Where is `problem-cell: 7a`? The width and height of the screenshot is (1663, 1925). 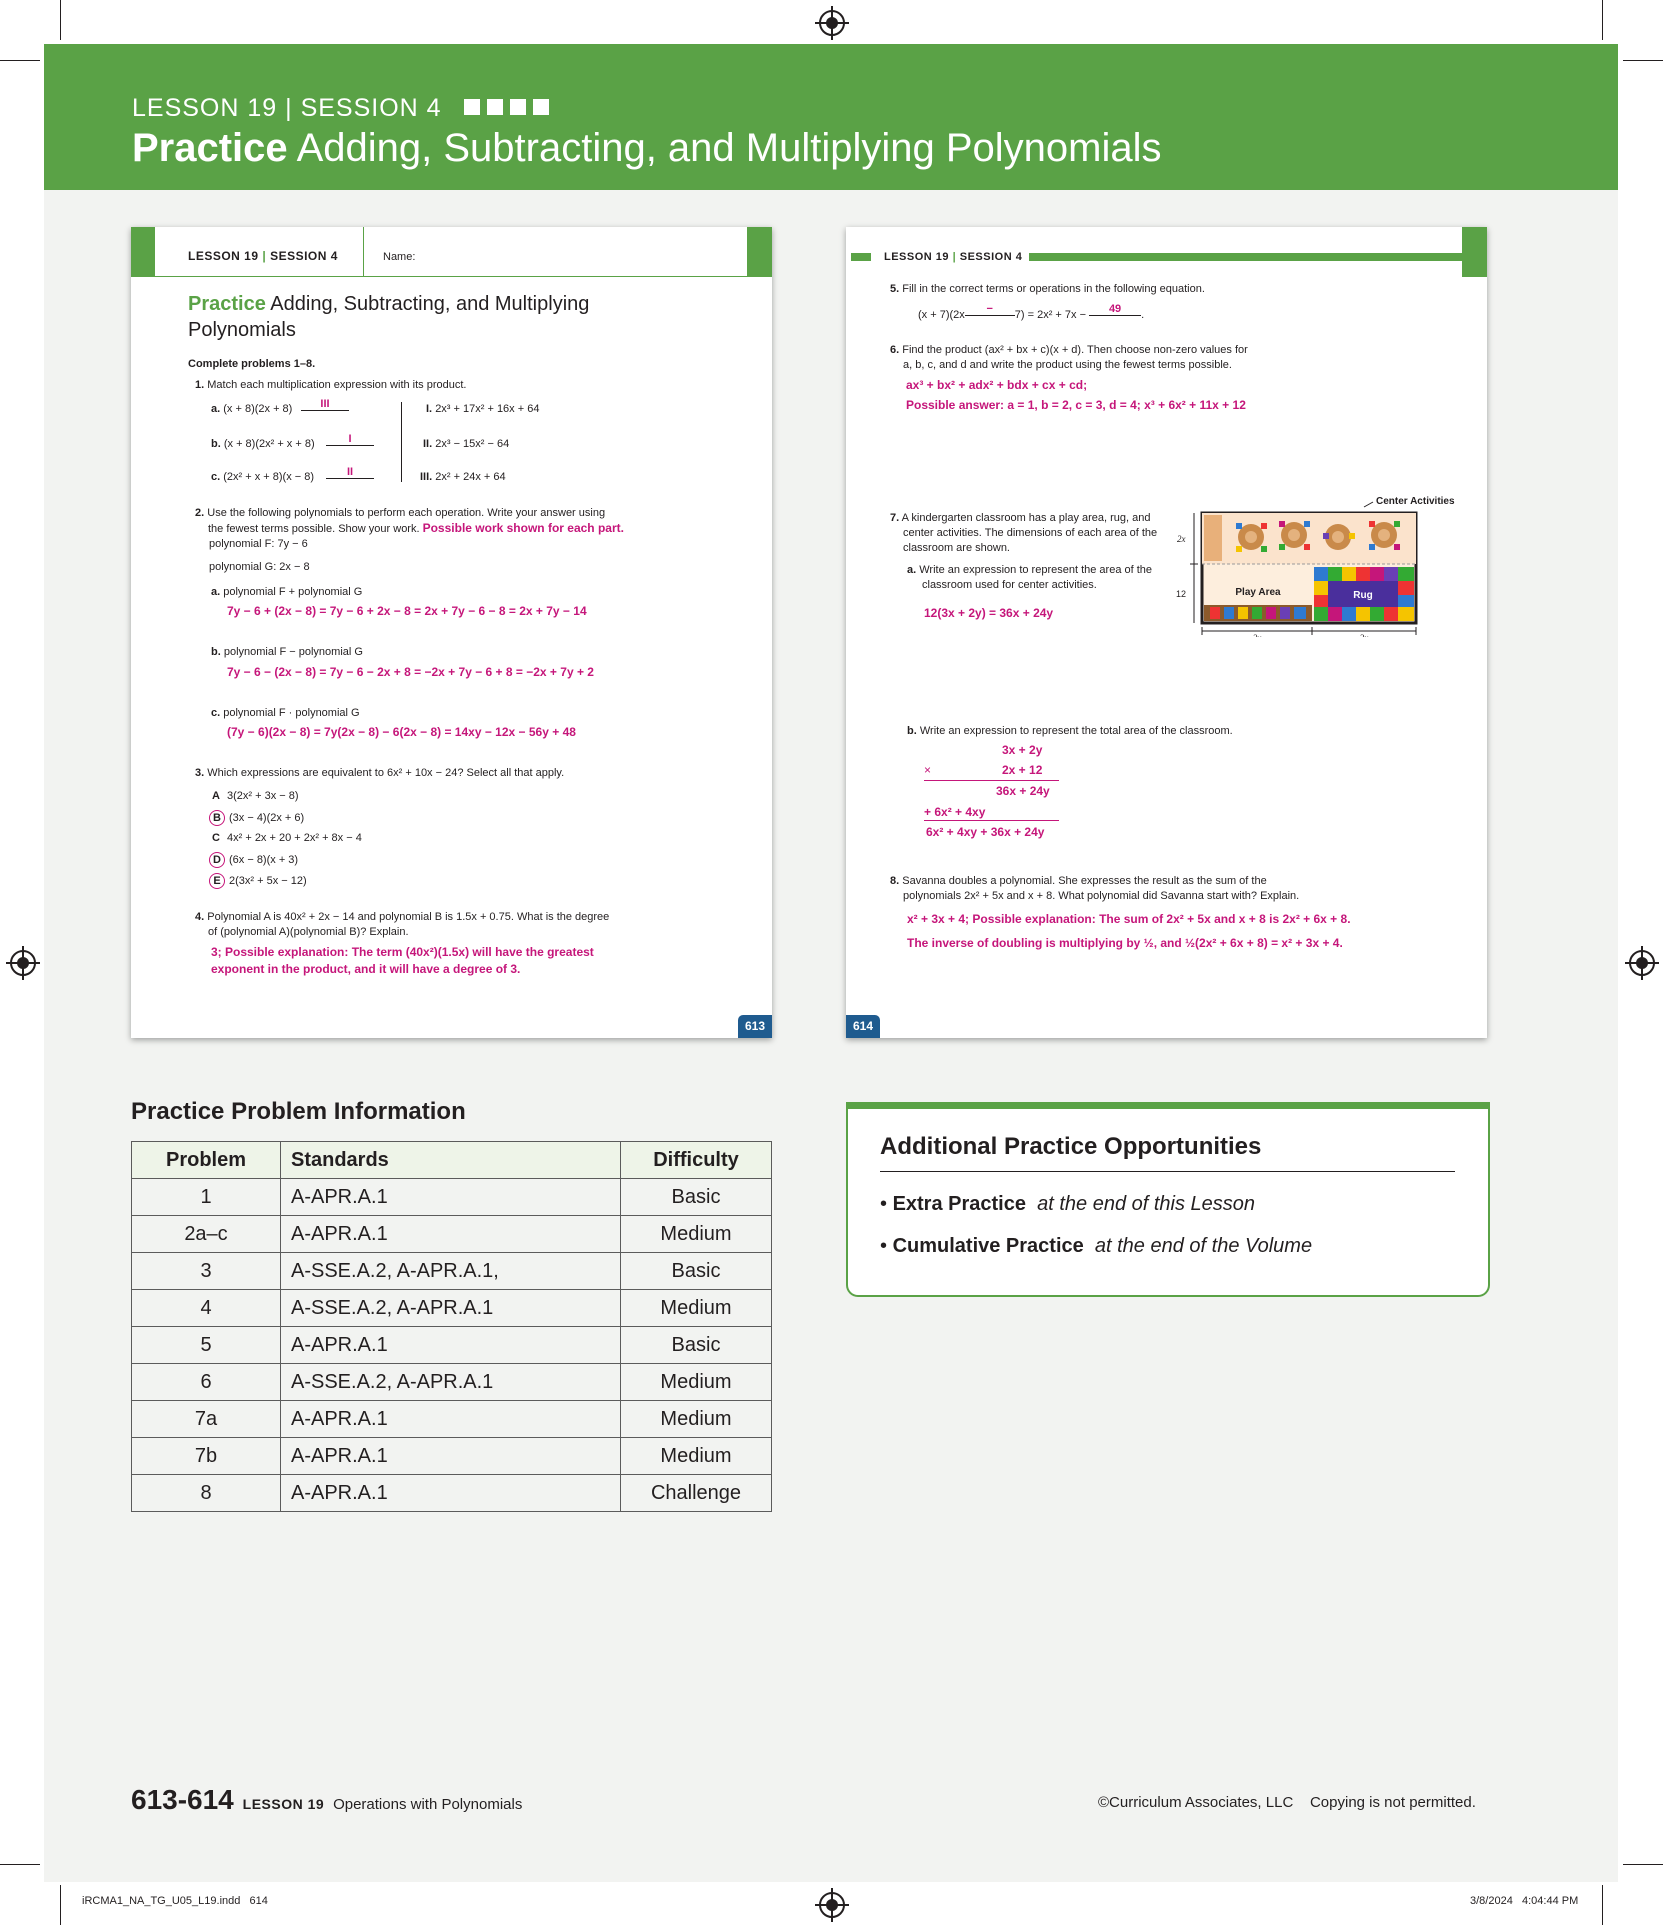
problem-cell: 7a is located at coordinates (206, 1419).